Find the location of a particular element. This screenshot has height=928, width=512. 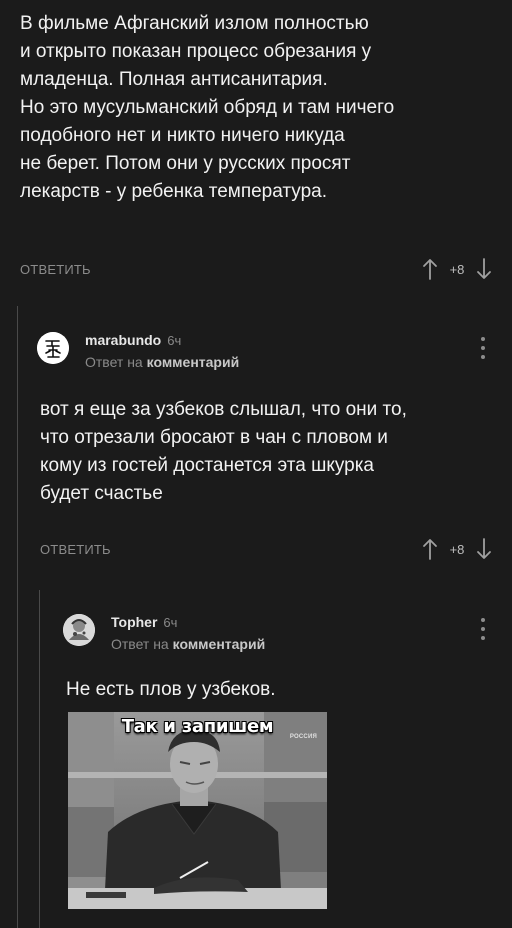

comment-line: будет счастье is located at coordinates (101, 493).